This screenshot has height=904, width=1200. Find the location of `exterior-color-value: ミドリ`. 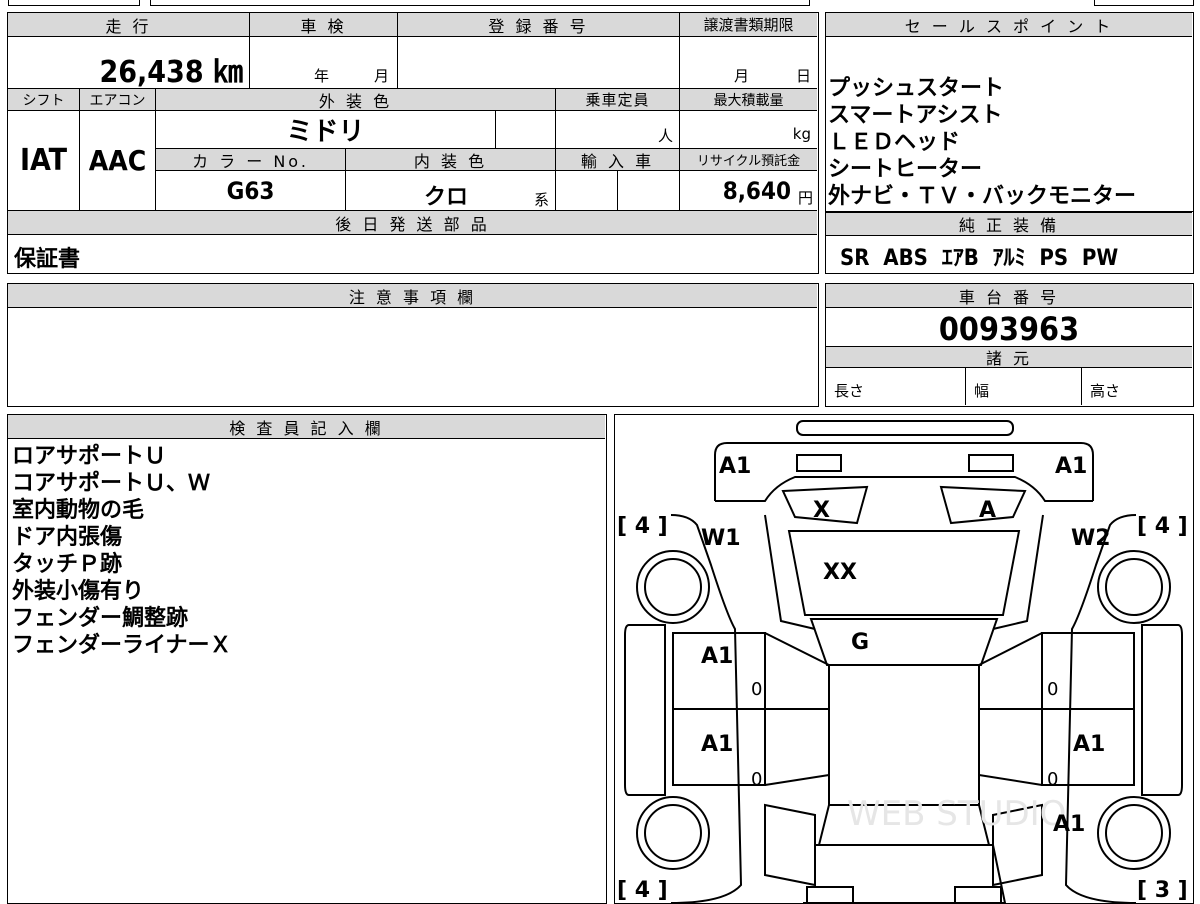

exterior-color-value: ミドリ is located at coordinates (325, 132).